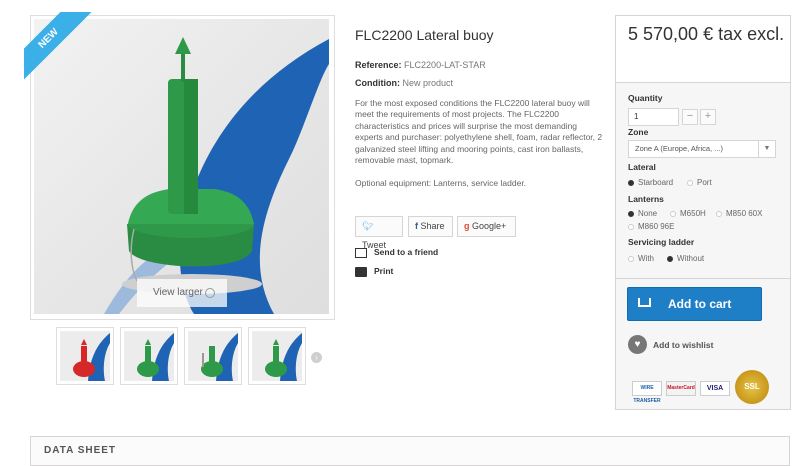 The width and height of the screenshot is (800, 466). What do you see at coordinates (210, 293) in the screenshot?
I see `zoom-icon` at bounding box center [210, 293].